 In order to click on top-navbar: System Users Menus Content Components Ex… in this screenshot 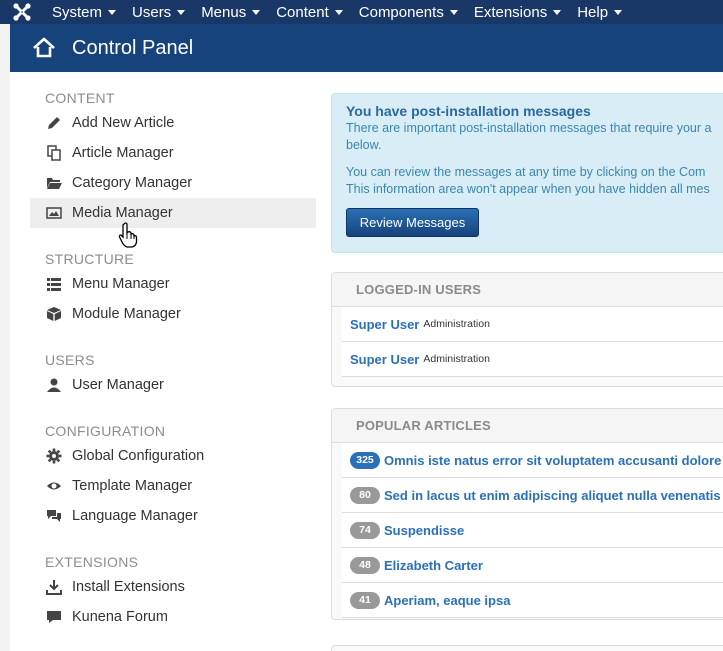, I will do `click(361, 12)`.